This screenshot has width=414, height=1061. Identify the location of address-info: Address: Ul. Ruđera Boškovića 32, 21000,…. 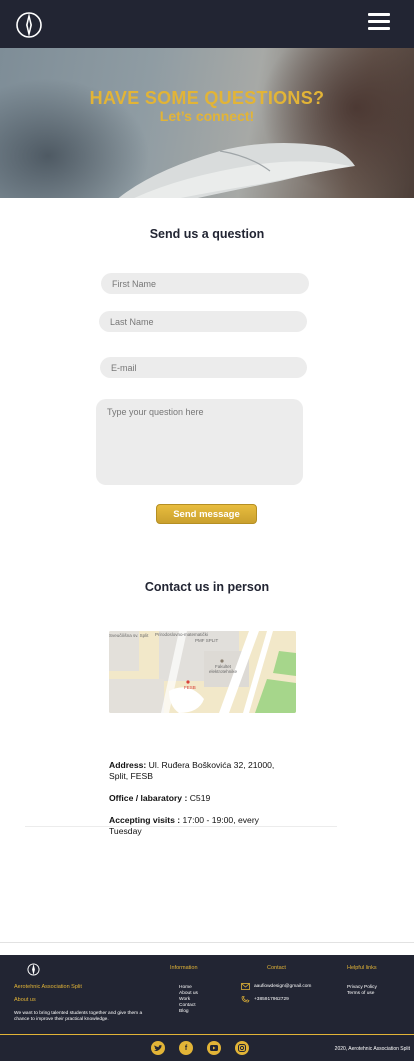
(196, 771).